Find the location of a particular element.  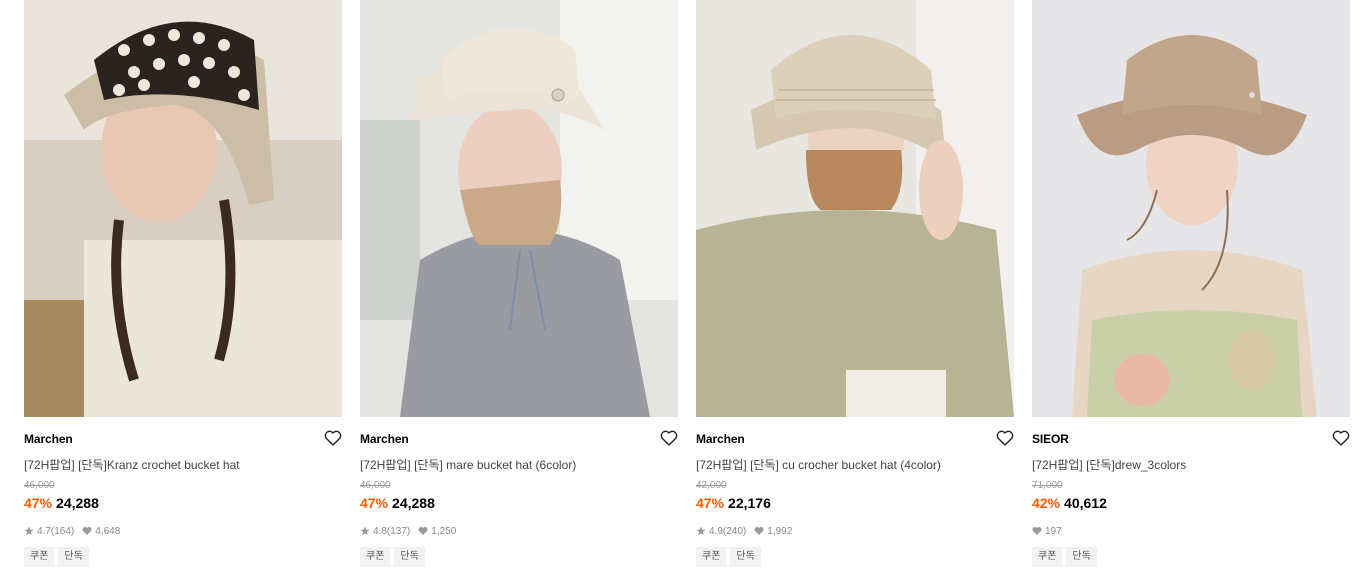

like-count: 4,648 is located at coordinates (108, 531).